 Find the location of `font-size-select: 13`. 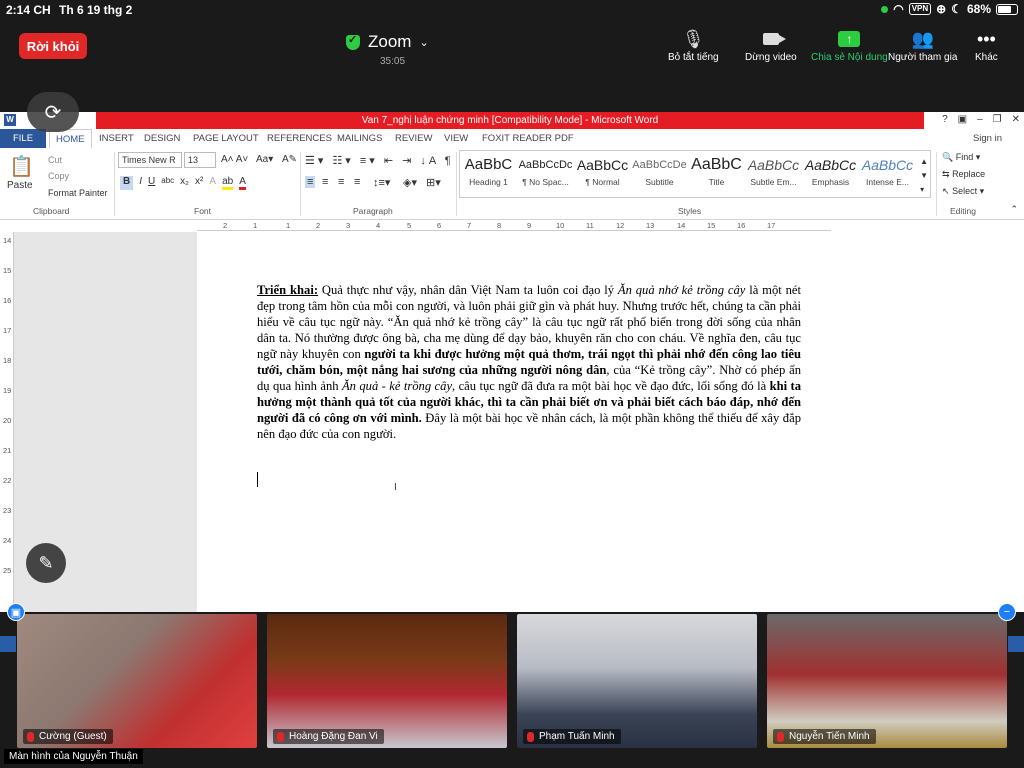

font-size-select: 13 is located at coordinates (200, 160).